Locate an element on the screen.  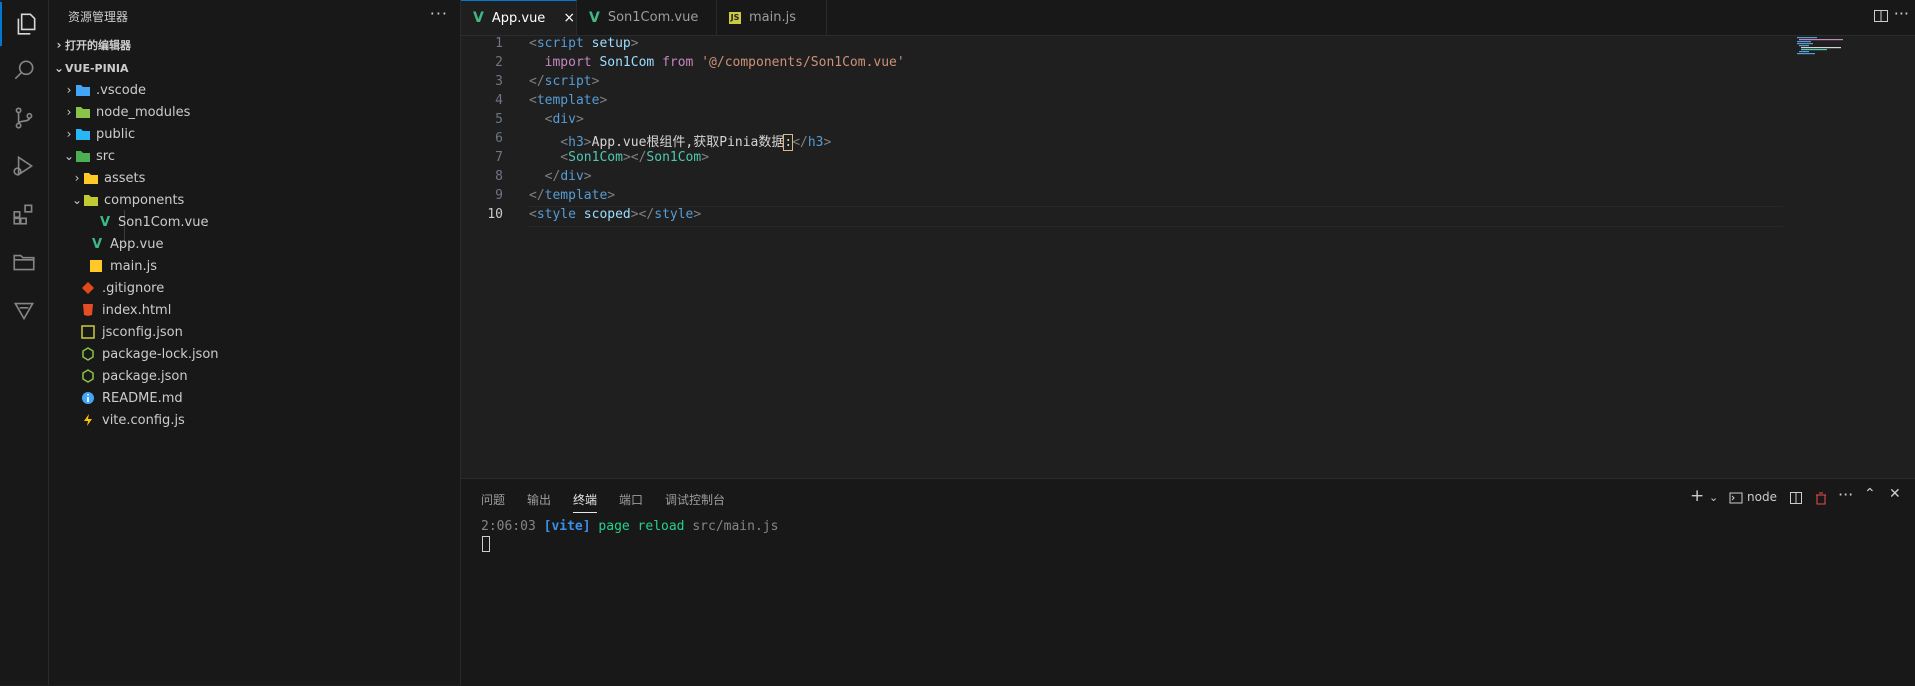
line-number: 1 is located at coordinates (499, 43).